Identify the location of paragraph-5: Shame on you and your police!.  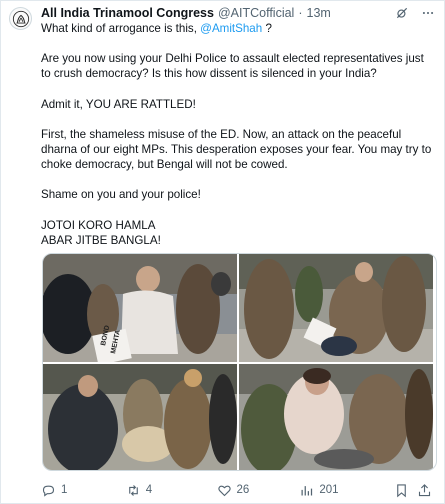
(121, 195).